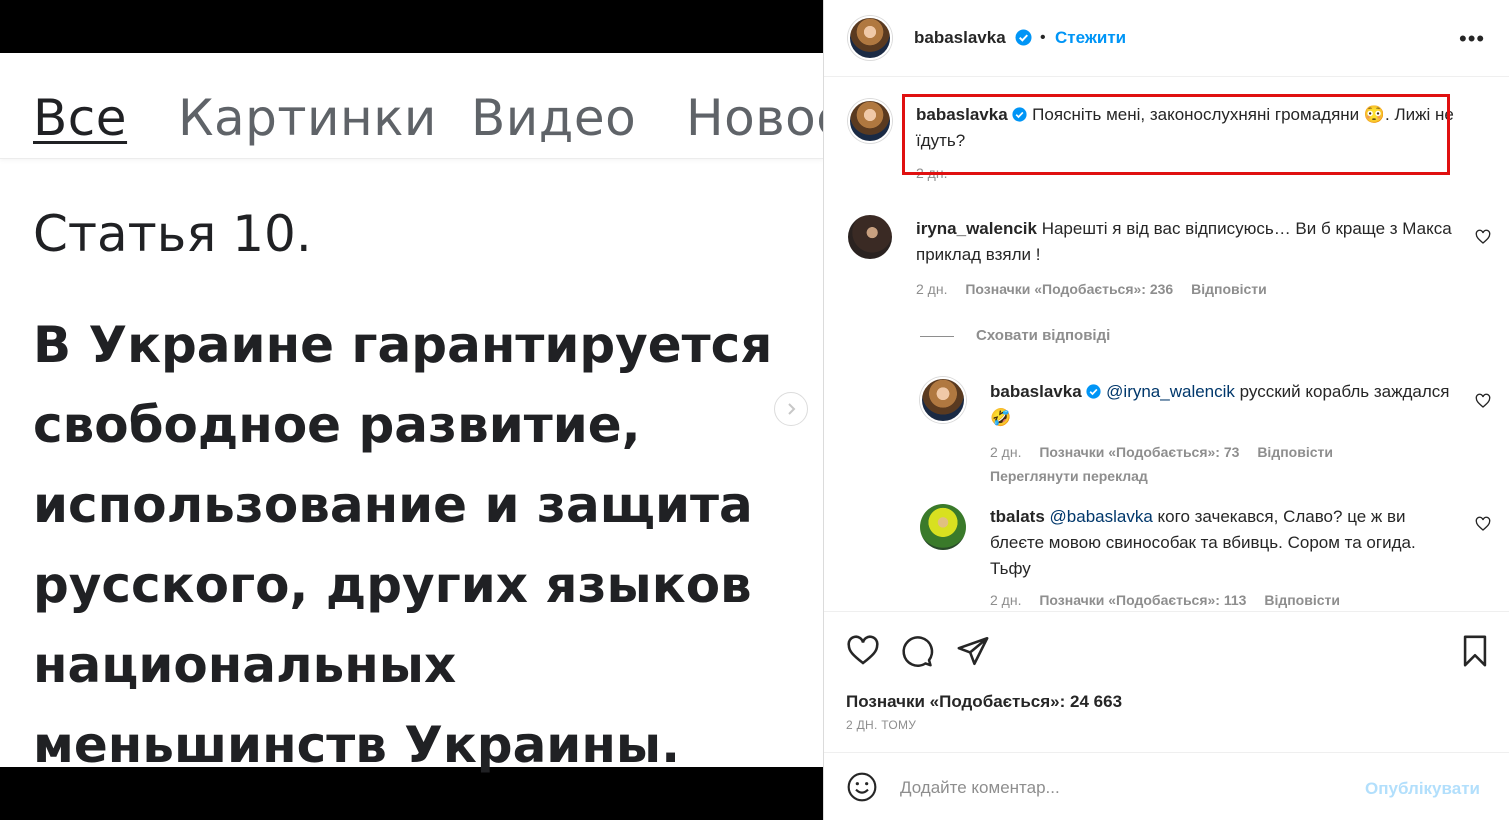 Image resolution: width=1509 pixels, height=820 pixels. I want to click on post-header: babaslavka • Стежити •••, so click(1166, 38).